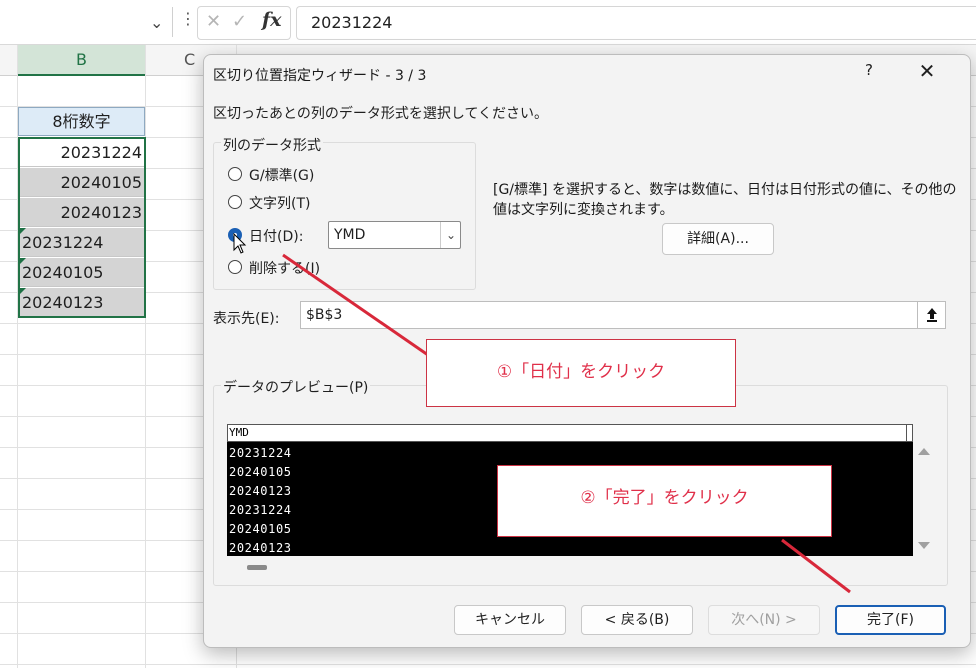 This screenshot has height=668, width=976. What do you see at coordinates (906, 433) in the screenshot?
I see `preview-header-divider` at bounding box center [906, 433].